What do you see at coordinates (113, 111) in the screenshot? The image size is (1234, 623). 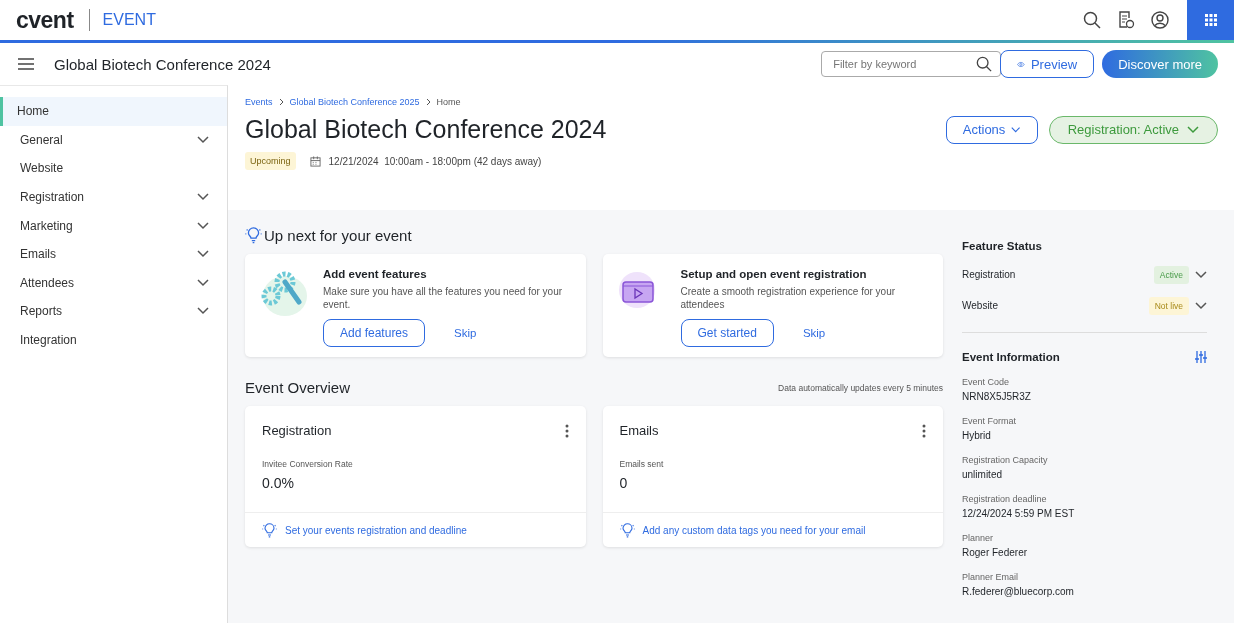 I see `sidebar-item: Home` at bounding box center [113, 111].